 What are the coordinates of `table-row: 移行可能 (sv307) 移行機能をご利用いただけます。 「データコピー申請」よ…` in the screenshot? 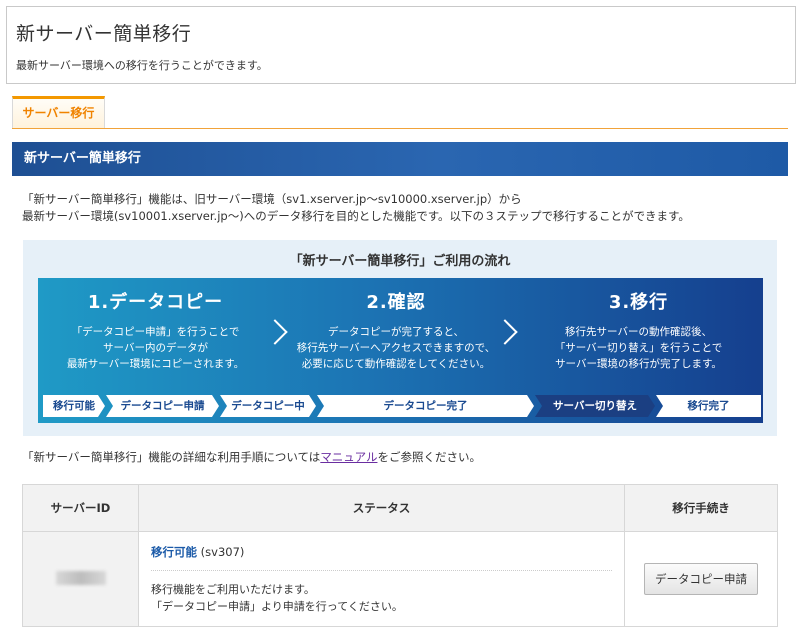 It's located at (400, 579).